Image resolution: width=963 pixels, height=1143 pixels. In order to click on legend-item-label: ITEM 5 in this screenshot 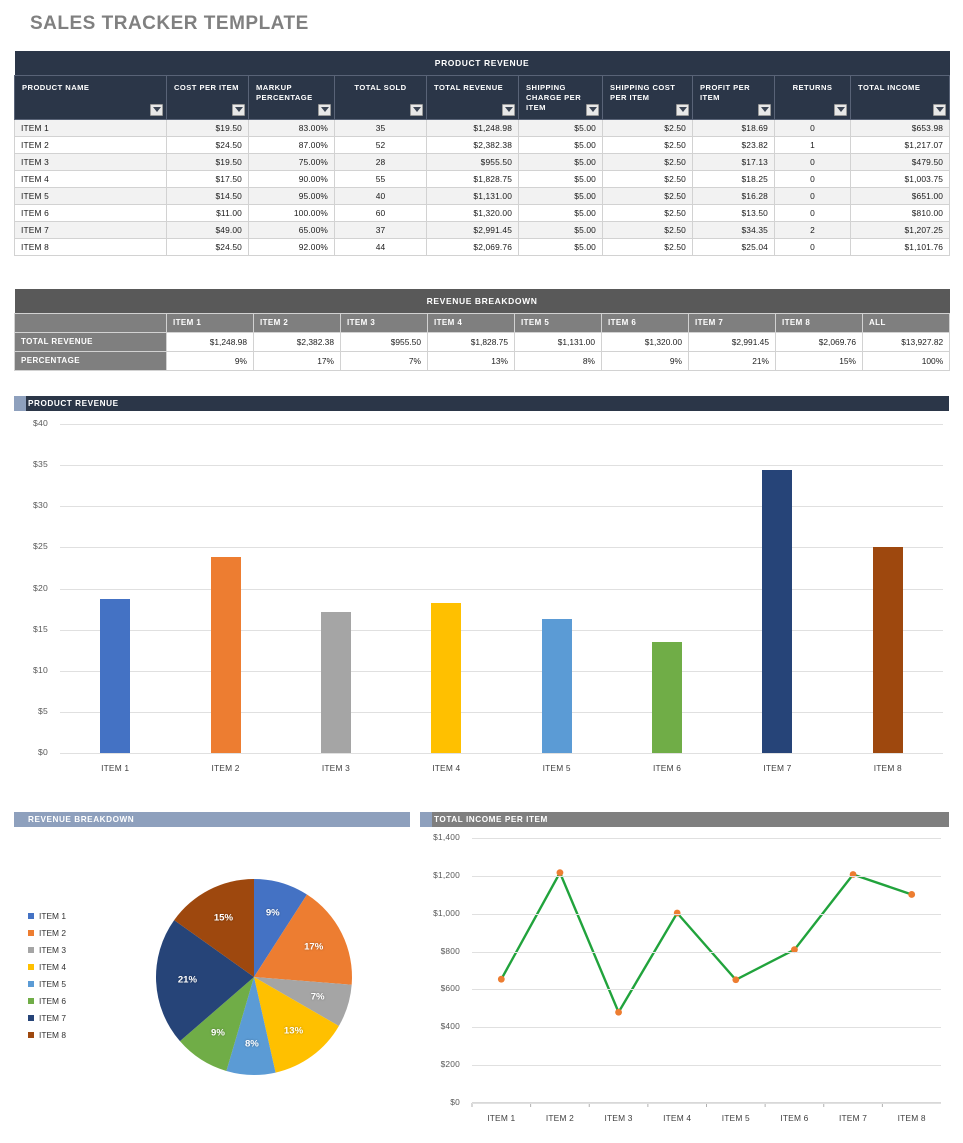, I will do `click(52, 983)`.